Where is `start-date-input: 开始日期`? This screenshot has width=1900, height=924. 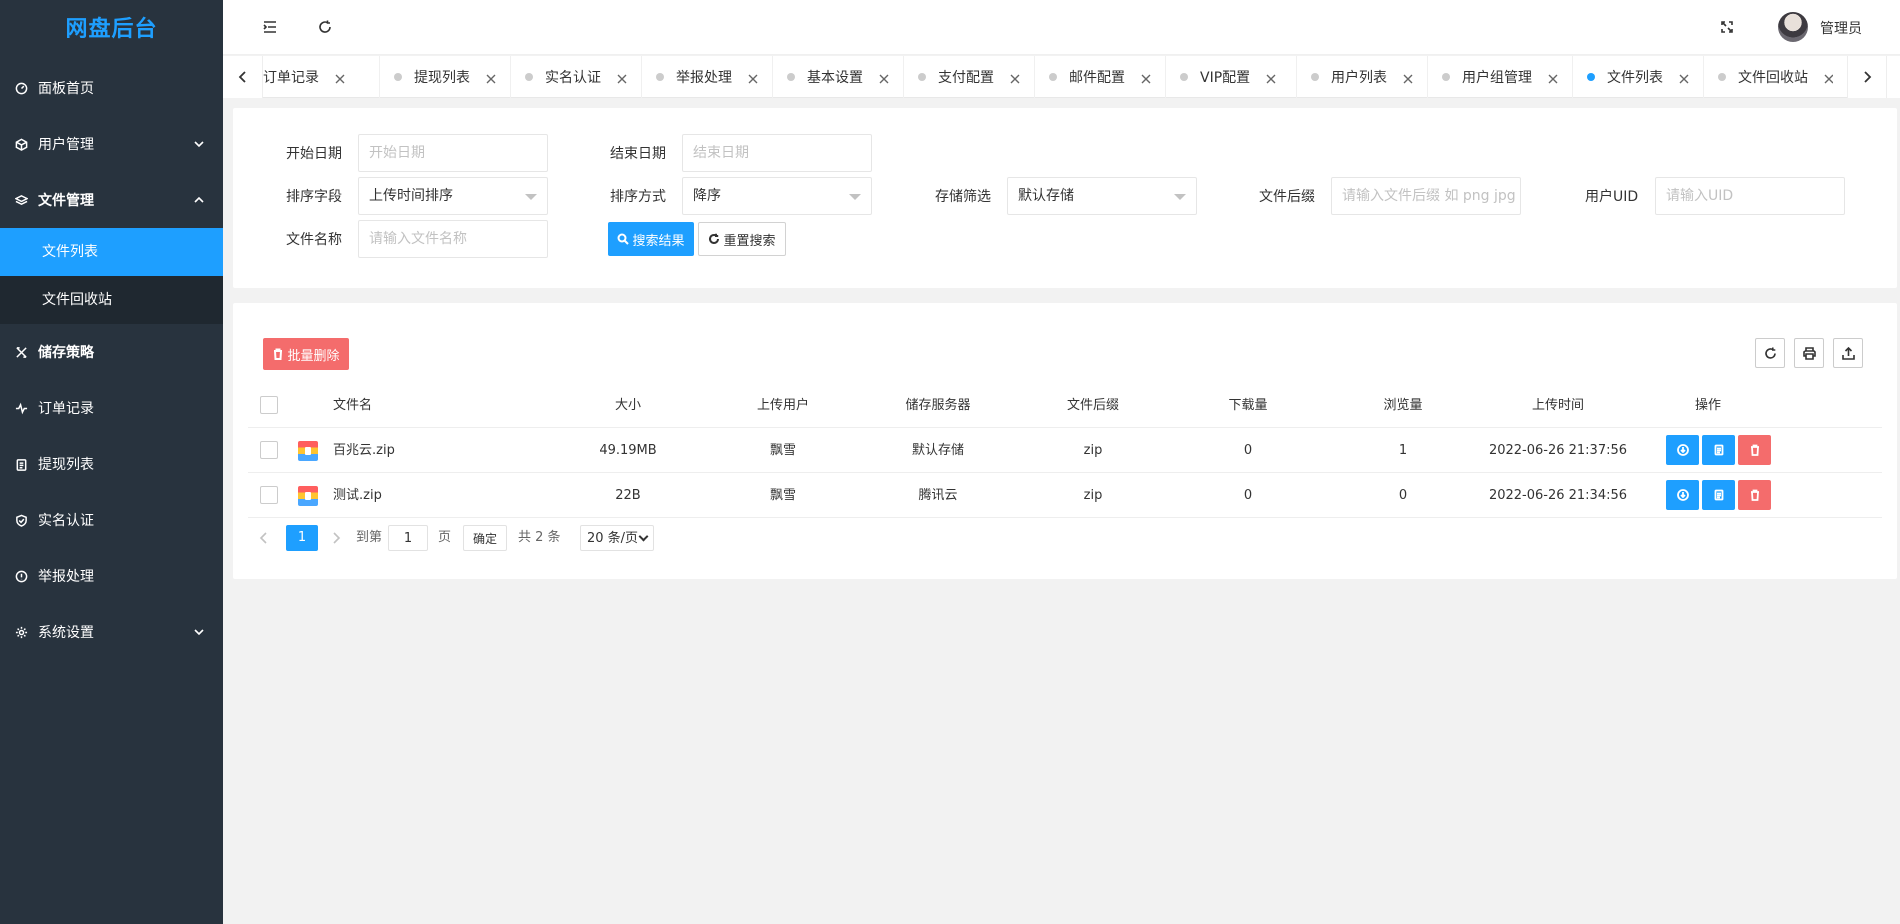 start-date-input: 开始日期 is located at coordinates (453, 153).